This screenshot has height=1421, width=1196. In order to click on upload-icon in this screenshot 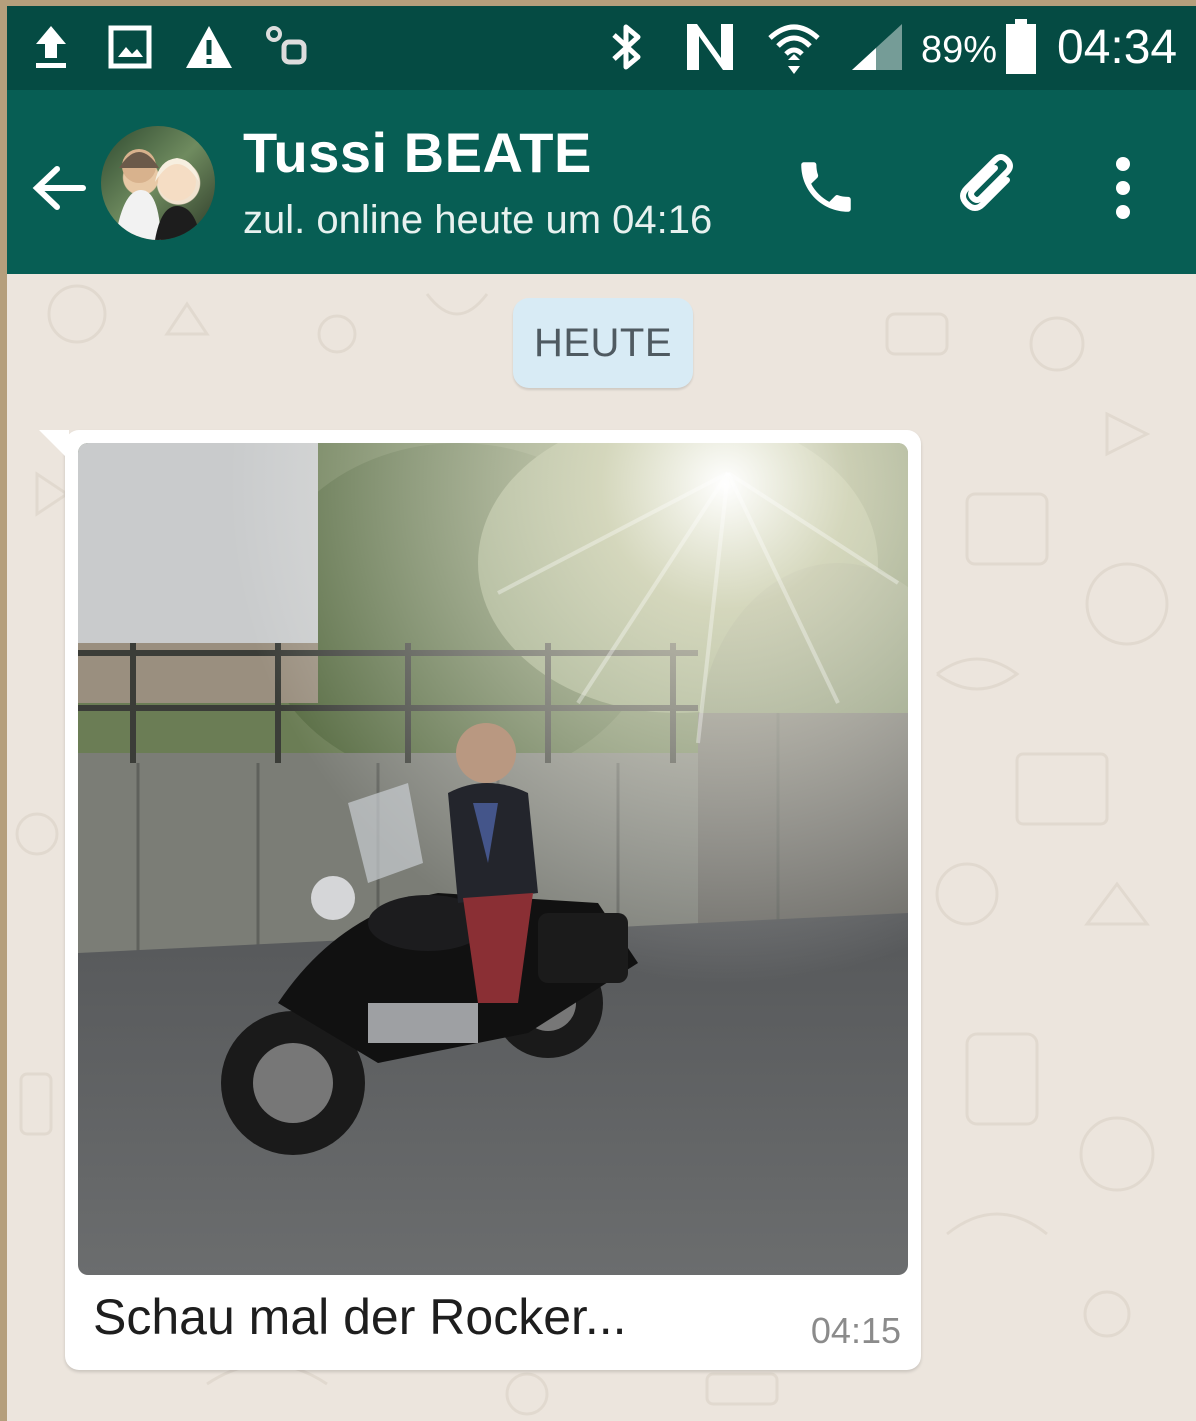, I will do `click(51, 47)`.